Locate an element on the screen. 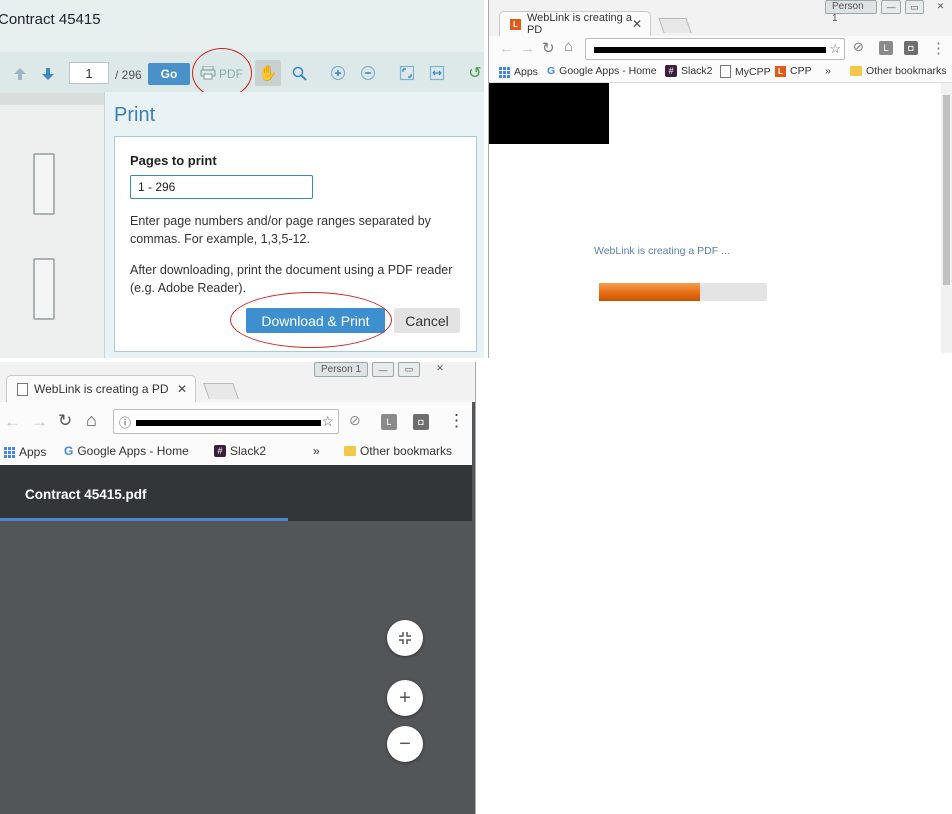 This screenshot has width=952, height=814. print-dialog-title: Print is located at coordinates (135, 115).